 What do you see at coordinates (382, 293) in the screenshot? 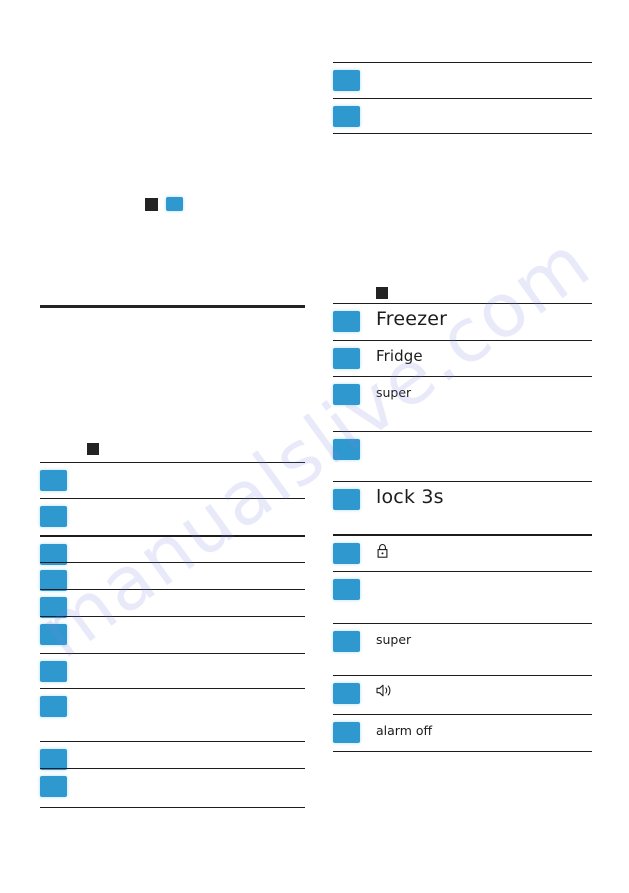
I see `right-table-bullet` at bounding box center [382, 293].